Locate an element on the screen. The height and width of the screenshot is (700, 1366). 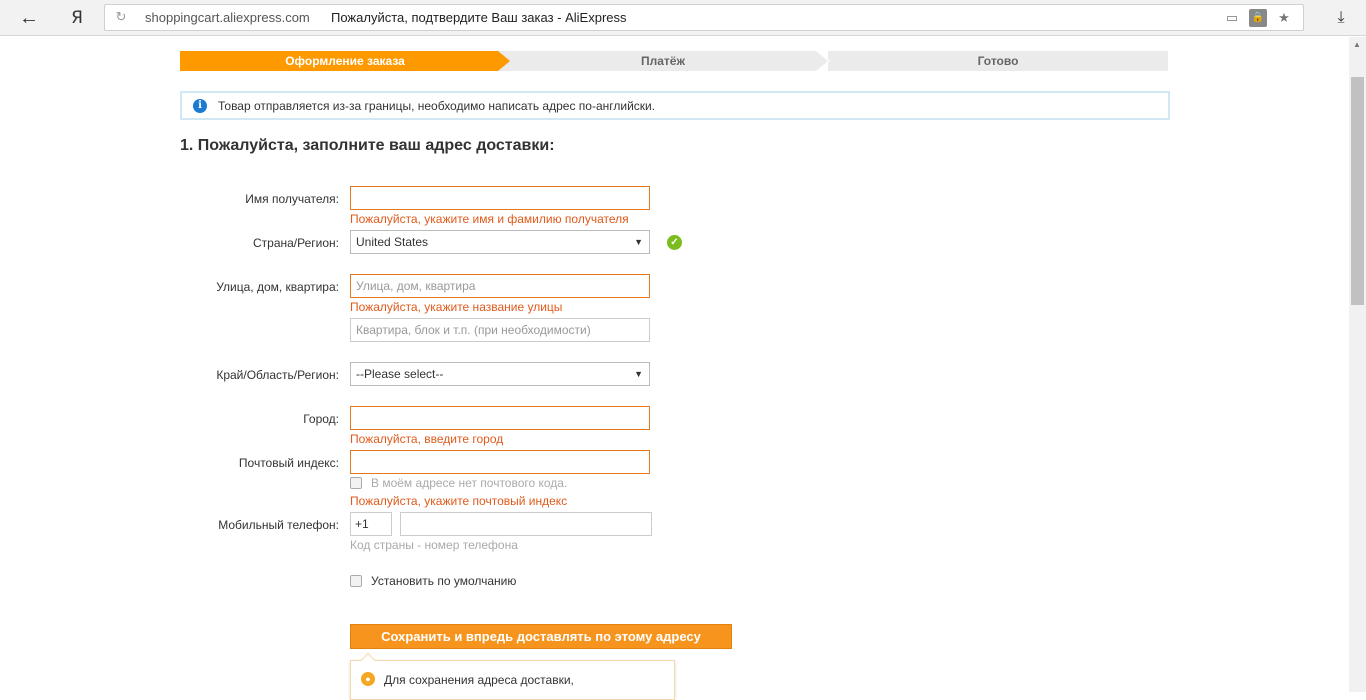
yandex-logo: Я is located at coordinates (77, 18).